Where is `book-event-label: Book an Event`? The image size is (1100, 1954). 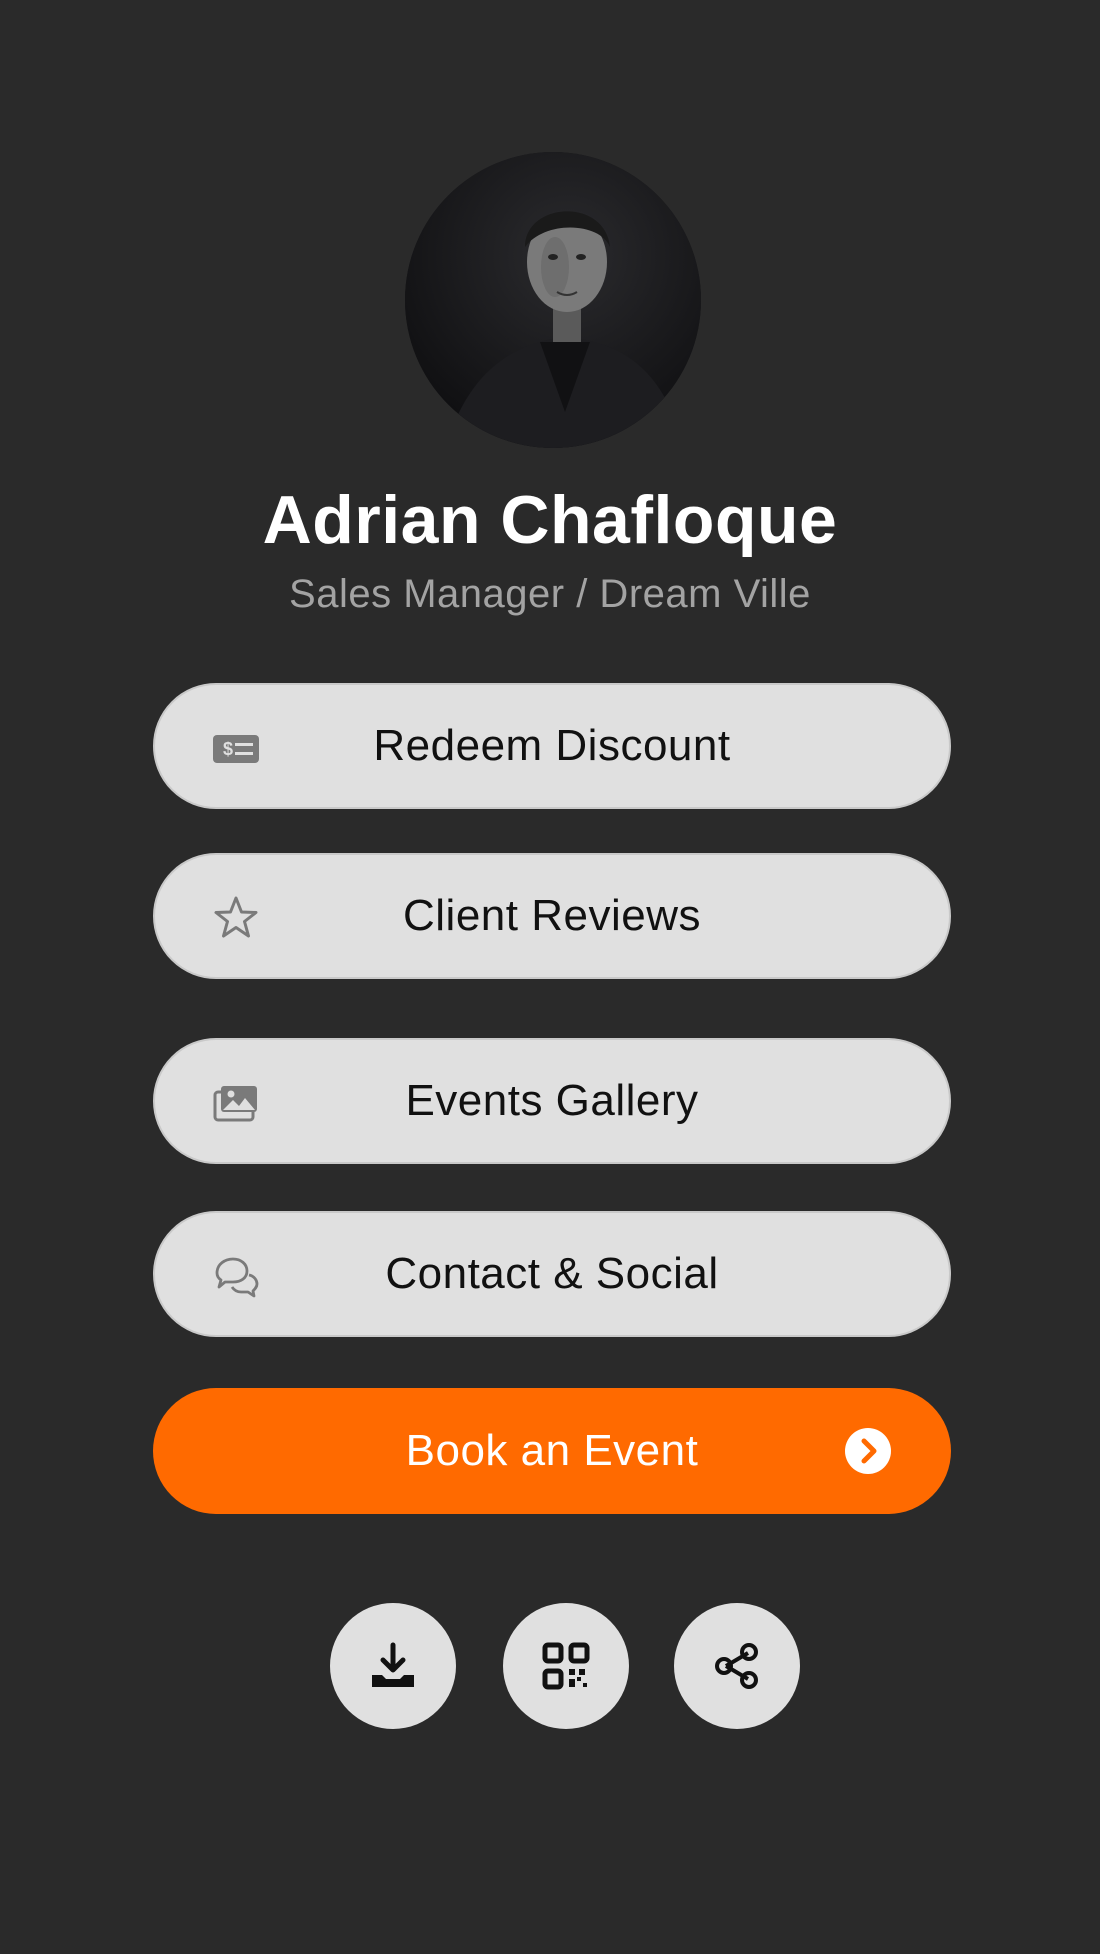
book-event-label: Book an Event is located at coordinates (552, 1450).